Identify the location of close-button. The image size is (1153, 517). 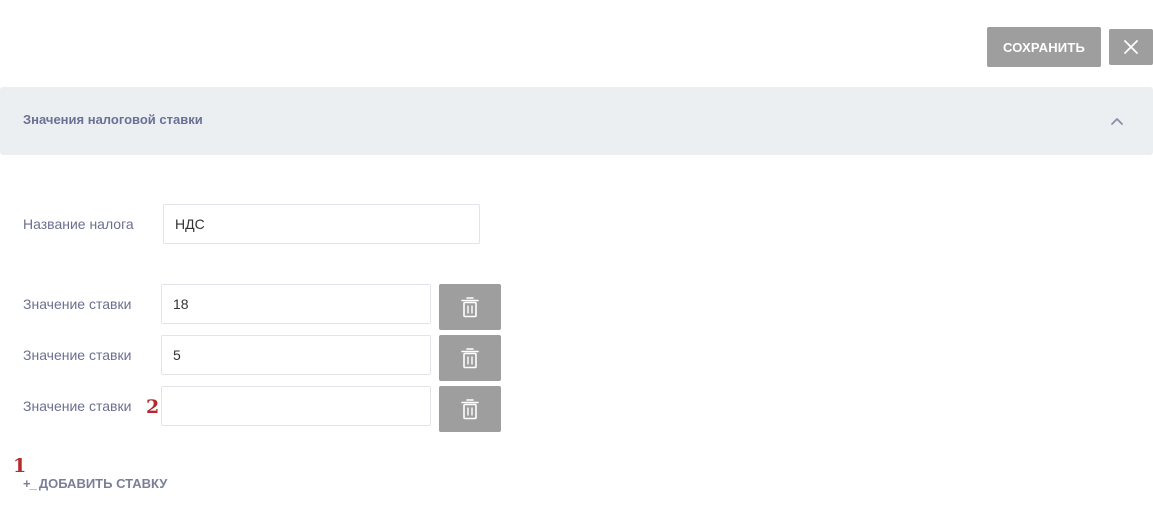
(1131, 47).